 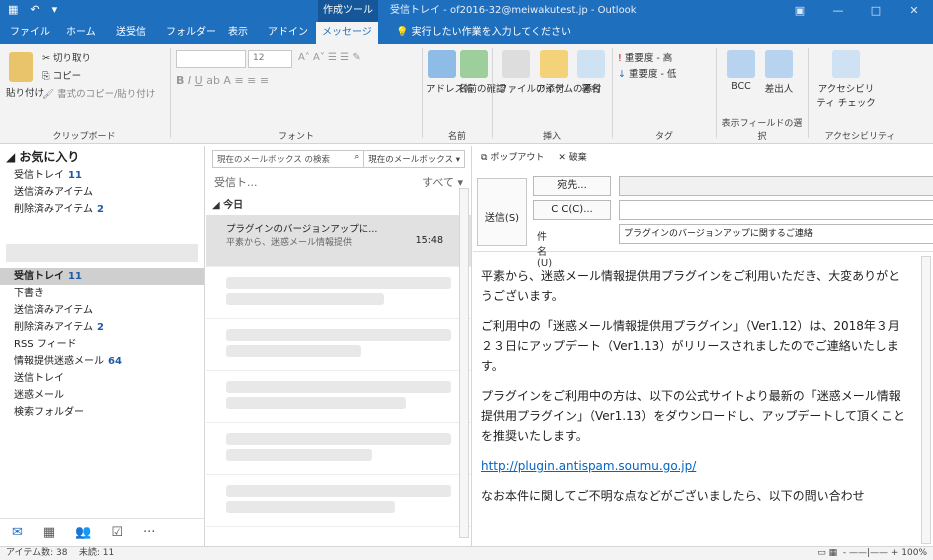 What do you see at coordinates (776, 210) in the screenshot?
I see `cc-field` at bounding box center [776, 210].